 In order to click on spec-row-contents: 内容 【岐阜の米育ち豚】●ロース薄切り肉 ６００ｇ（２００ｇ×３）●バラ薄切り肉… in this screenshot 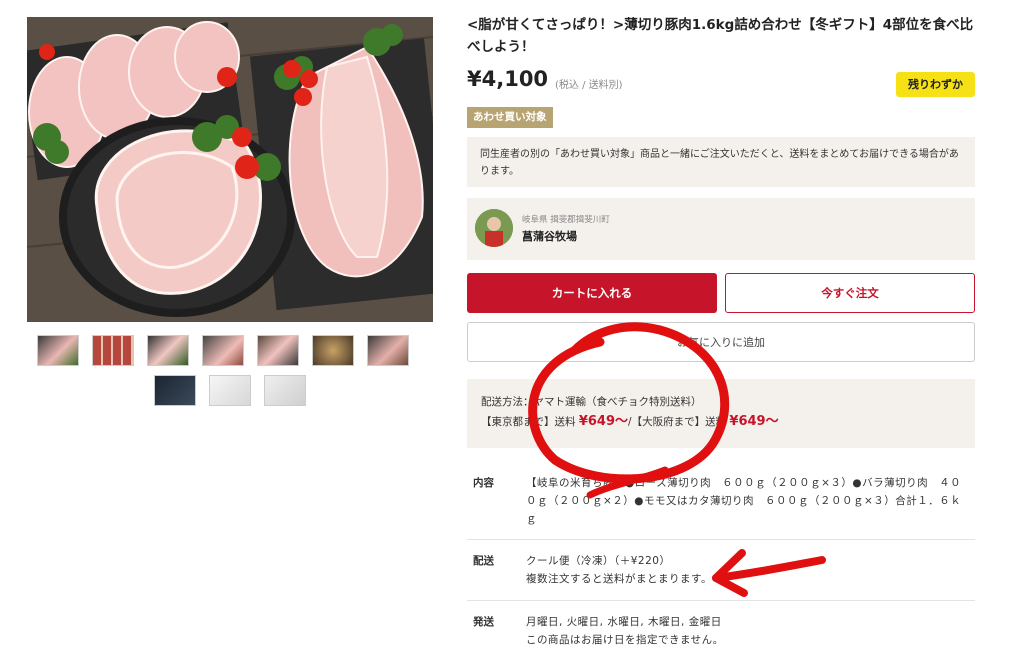, I will do `click(721, 504)`.